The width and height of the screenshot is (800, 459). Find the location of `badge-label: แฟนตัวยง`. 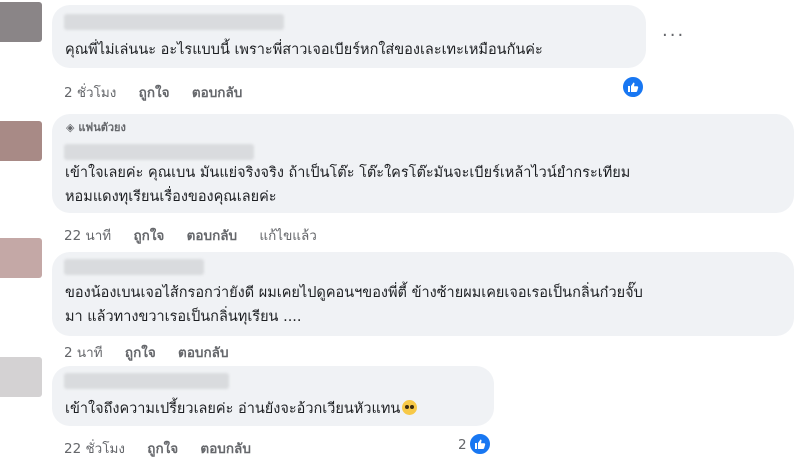

badge-label: แฟนตัวยง is located at coordinates (102, 127).